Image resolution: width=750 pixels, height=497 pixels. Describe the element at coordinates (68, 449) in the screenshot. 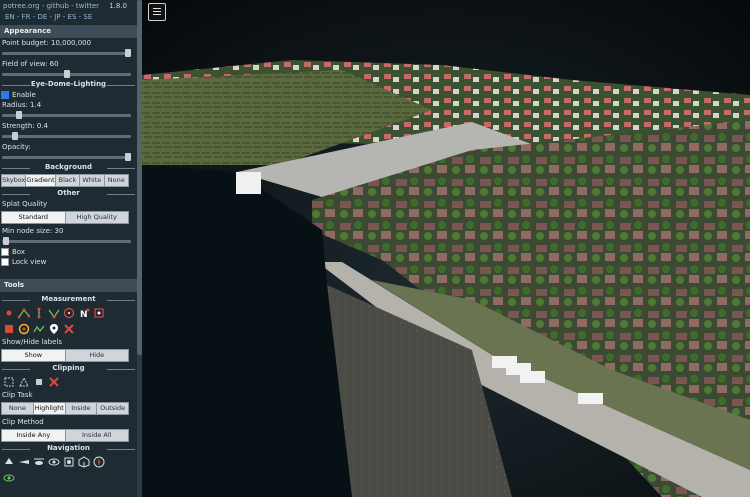

I see `navigation-heading: Navigation` at that location.